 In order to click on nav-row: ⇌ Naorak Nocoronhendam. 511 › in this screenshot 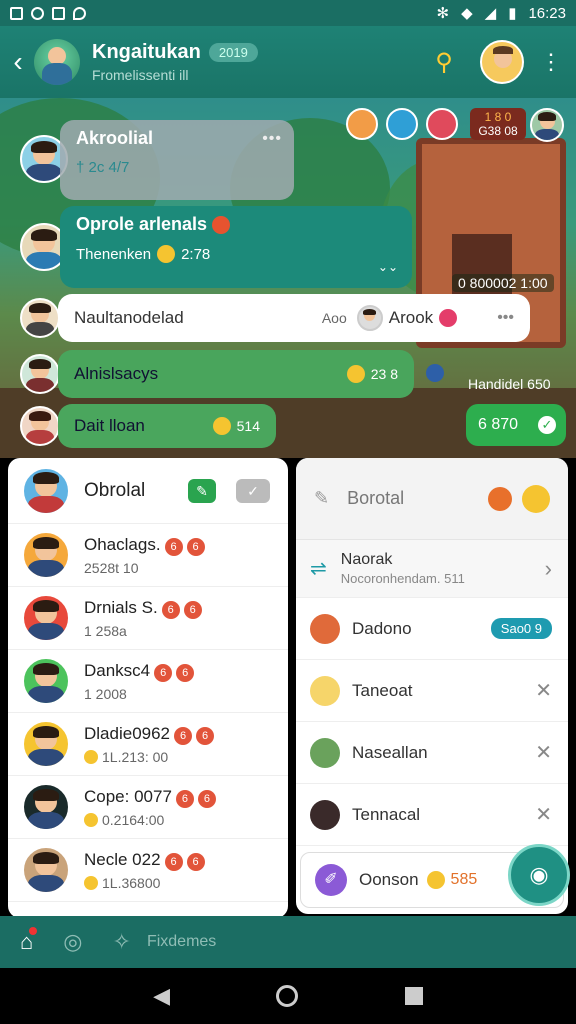, I will do `click(432, 569)`.